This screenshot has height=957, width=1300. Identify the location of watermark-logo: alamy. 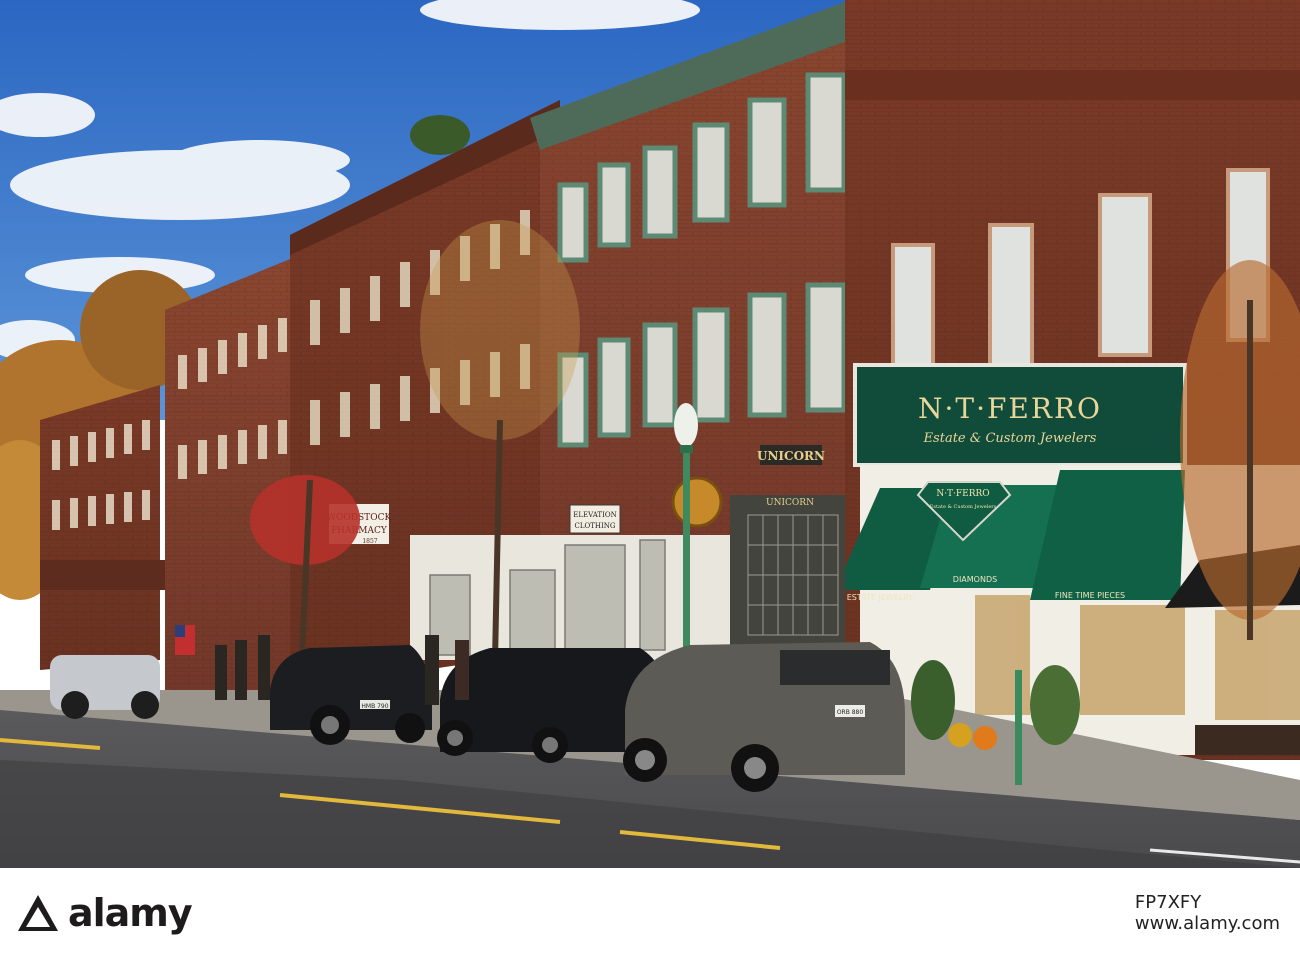
(104, 912).